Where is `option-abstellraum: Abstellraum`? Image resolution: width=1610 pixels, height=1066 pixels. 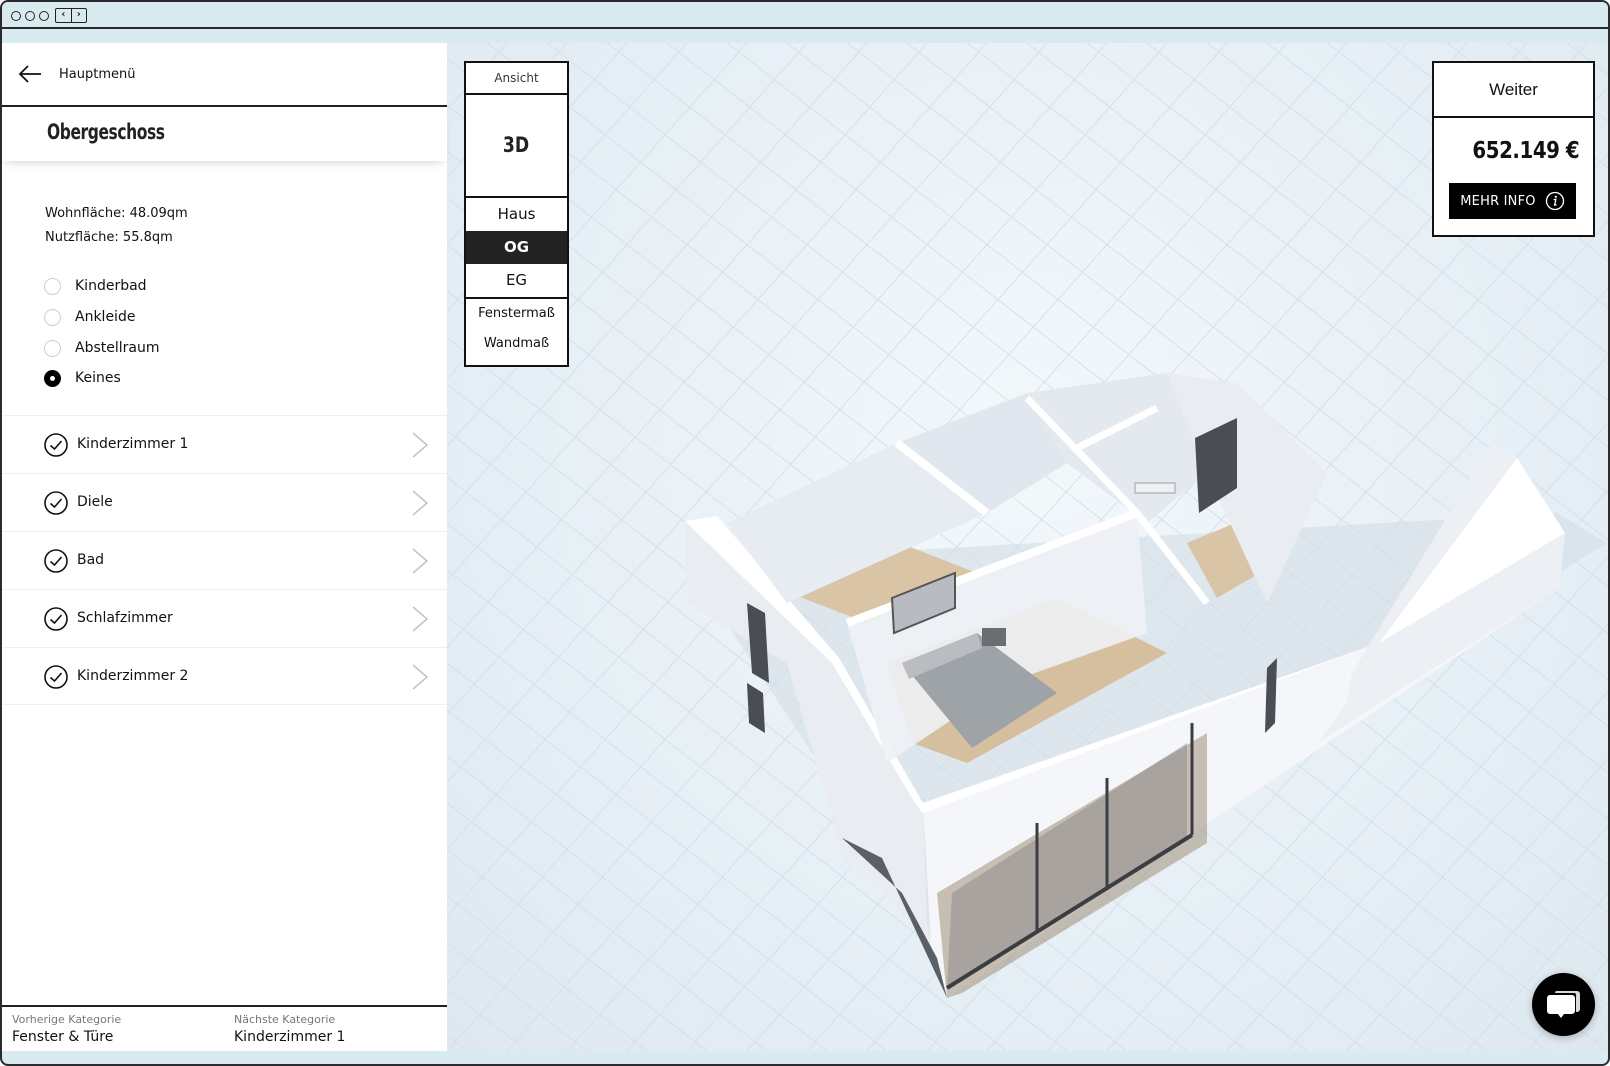 option-abstellraum: Abstellraum is located at coordinates (102, 348).